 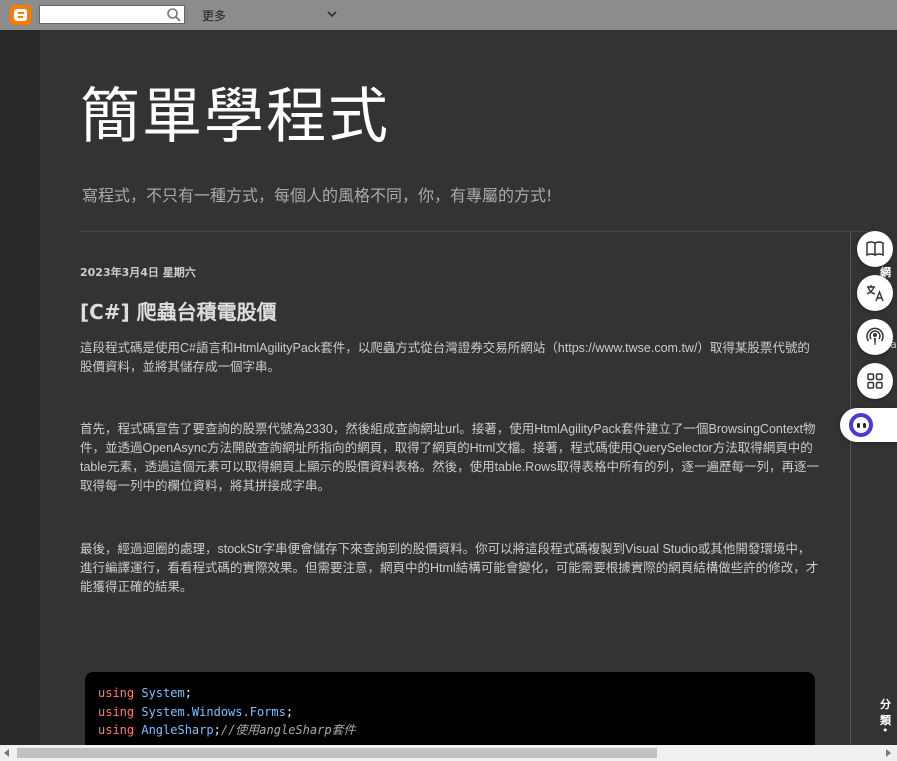 I want to click on blogger-logo-icon, so click(x=20, y=15).